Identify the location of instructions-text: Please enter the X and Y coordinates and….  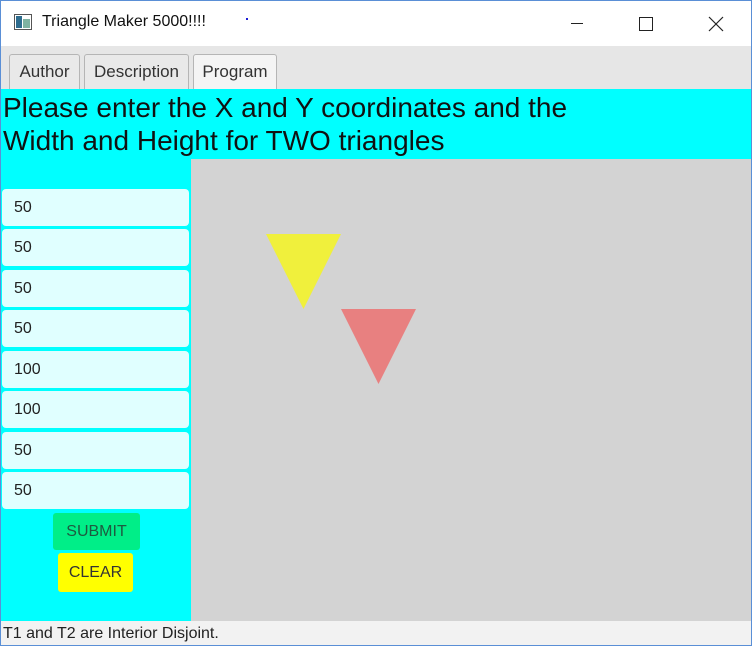
(285, 124).